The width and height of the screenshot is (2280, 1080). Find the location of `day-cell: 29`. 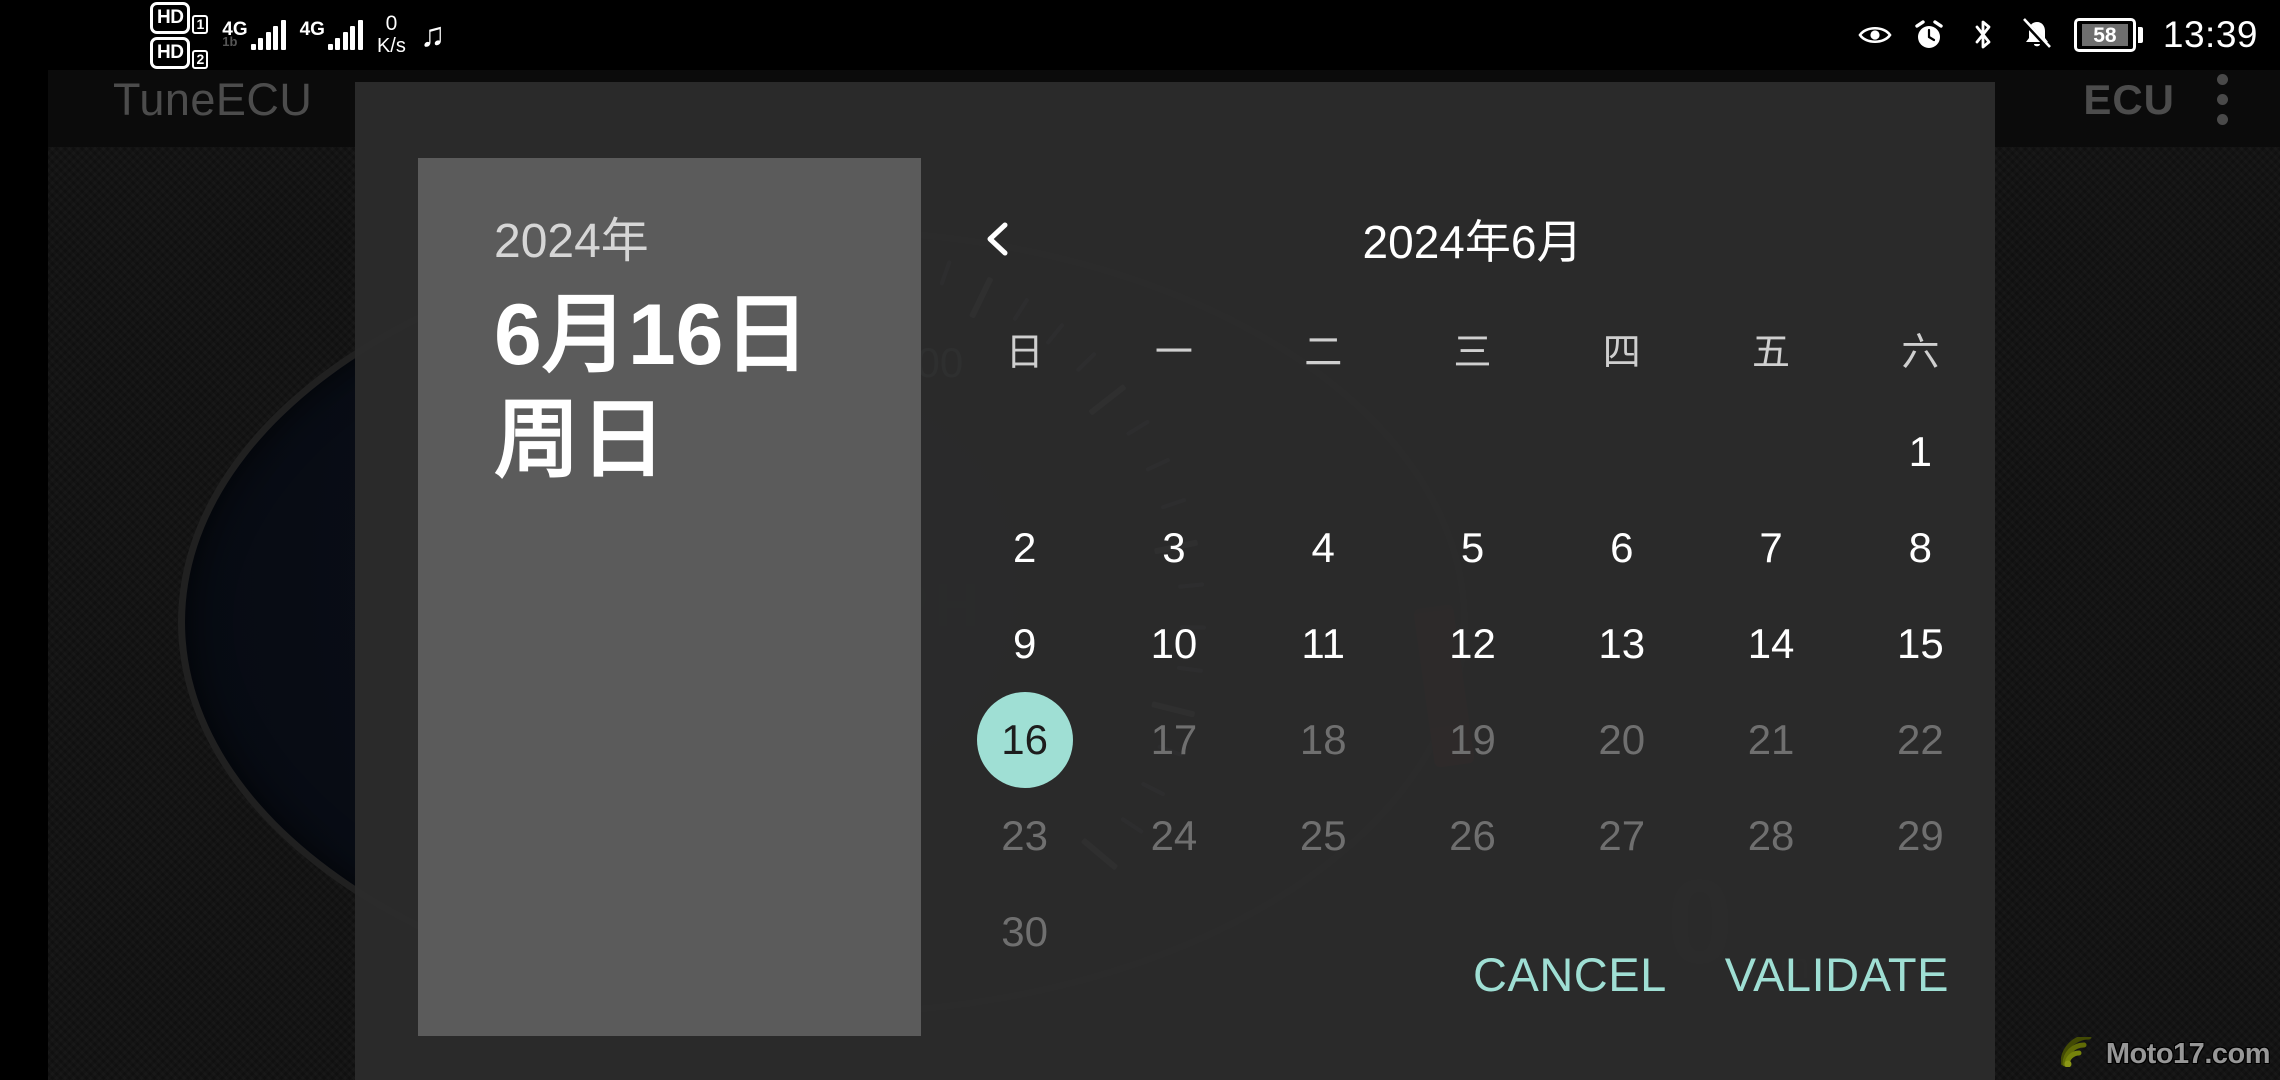

day-cell: 29 is located at coordinates (1920, 835).